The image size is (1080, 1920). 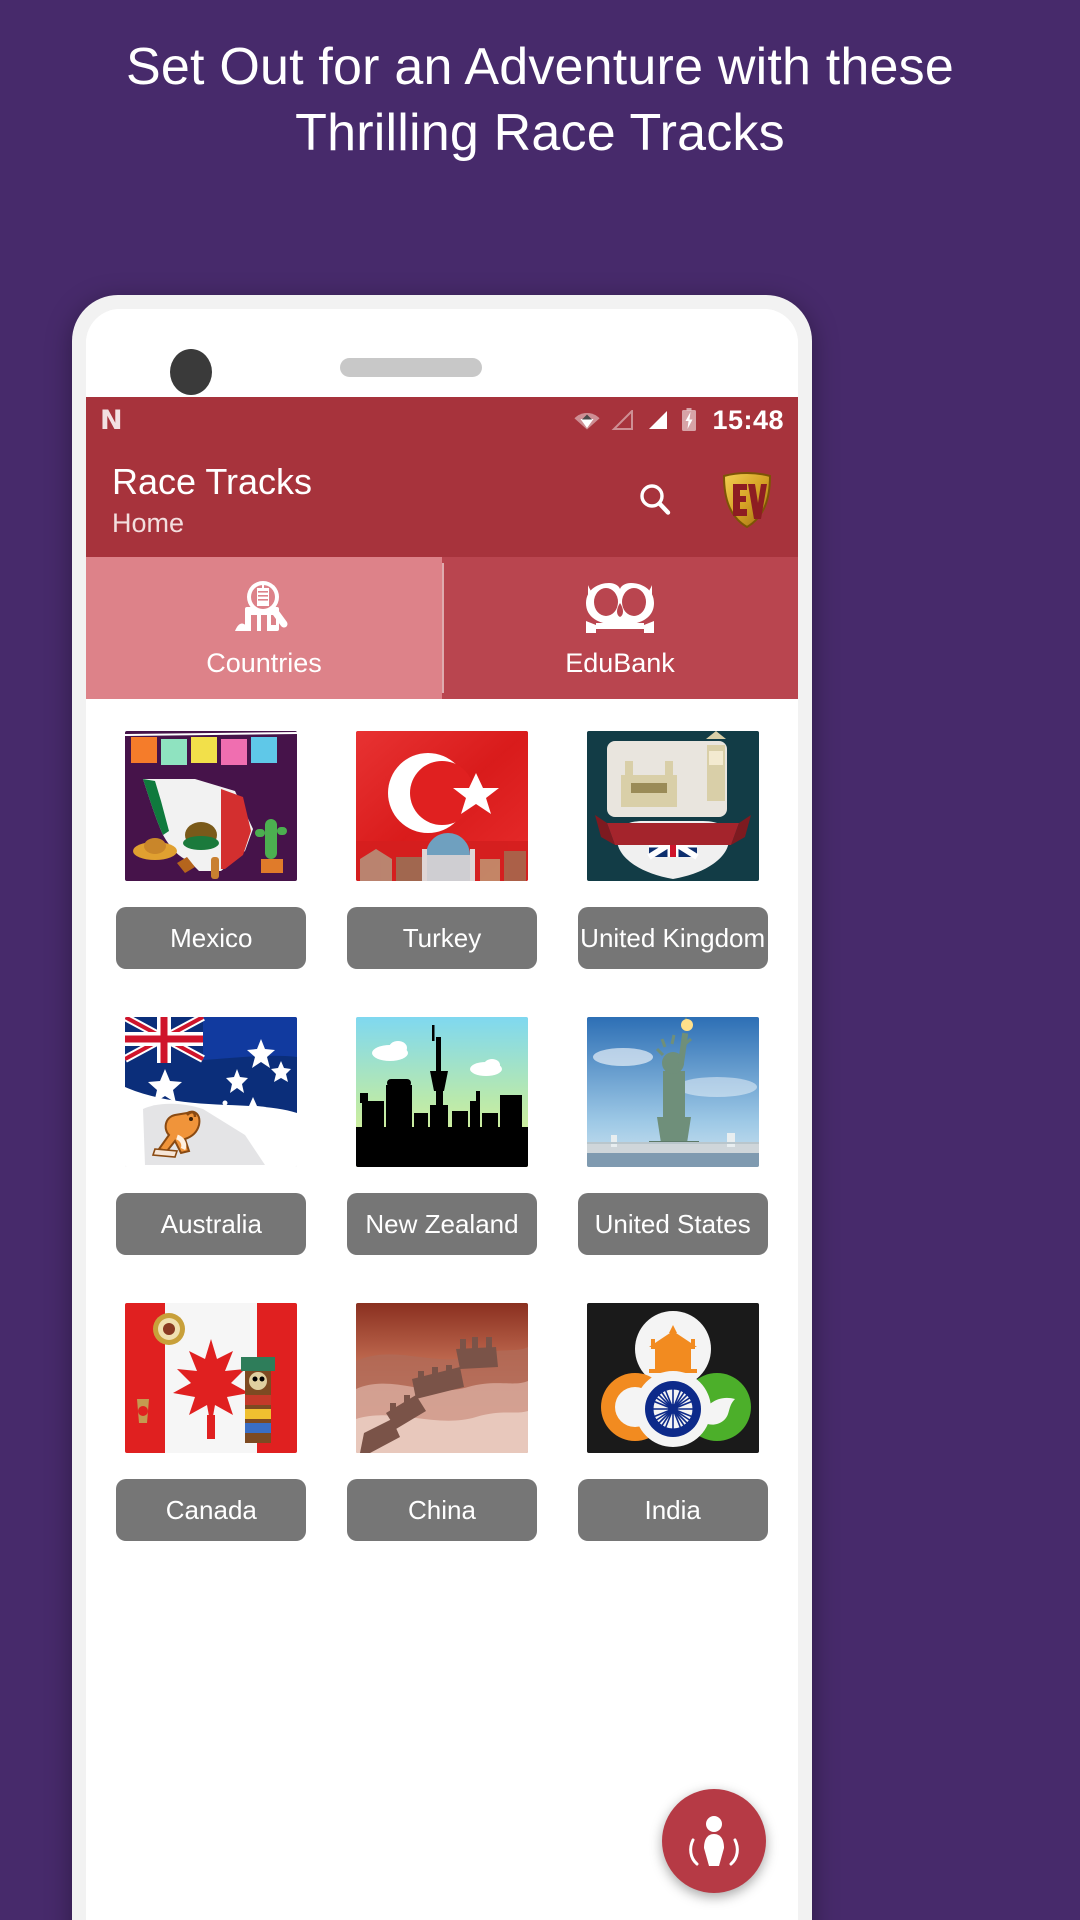 I want to click on country-card-united-states: United States, so click(x=672, y=1129).